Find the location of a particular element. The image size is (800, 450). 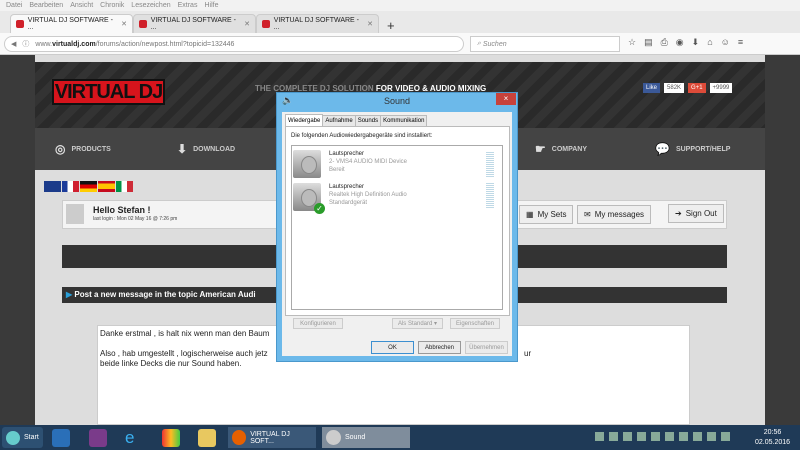

volume-icon is located at coordinates (725, 436).